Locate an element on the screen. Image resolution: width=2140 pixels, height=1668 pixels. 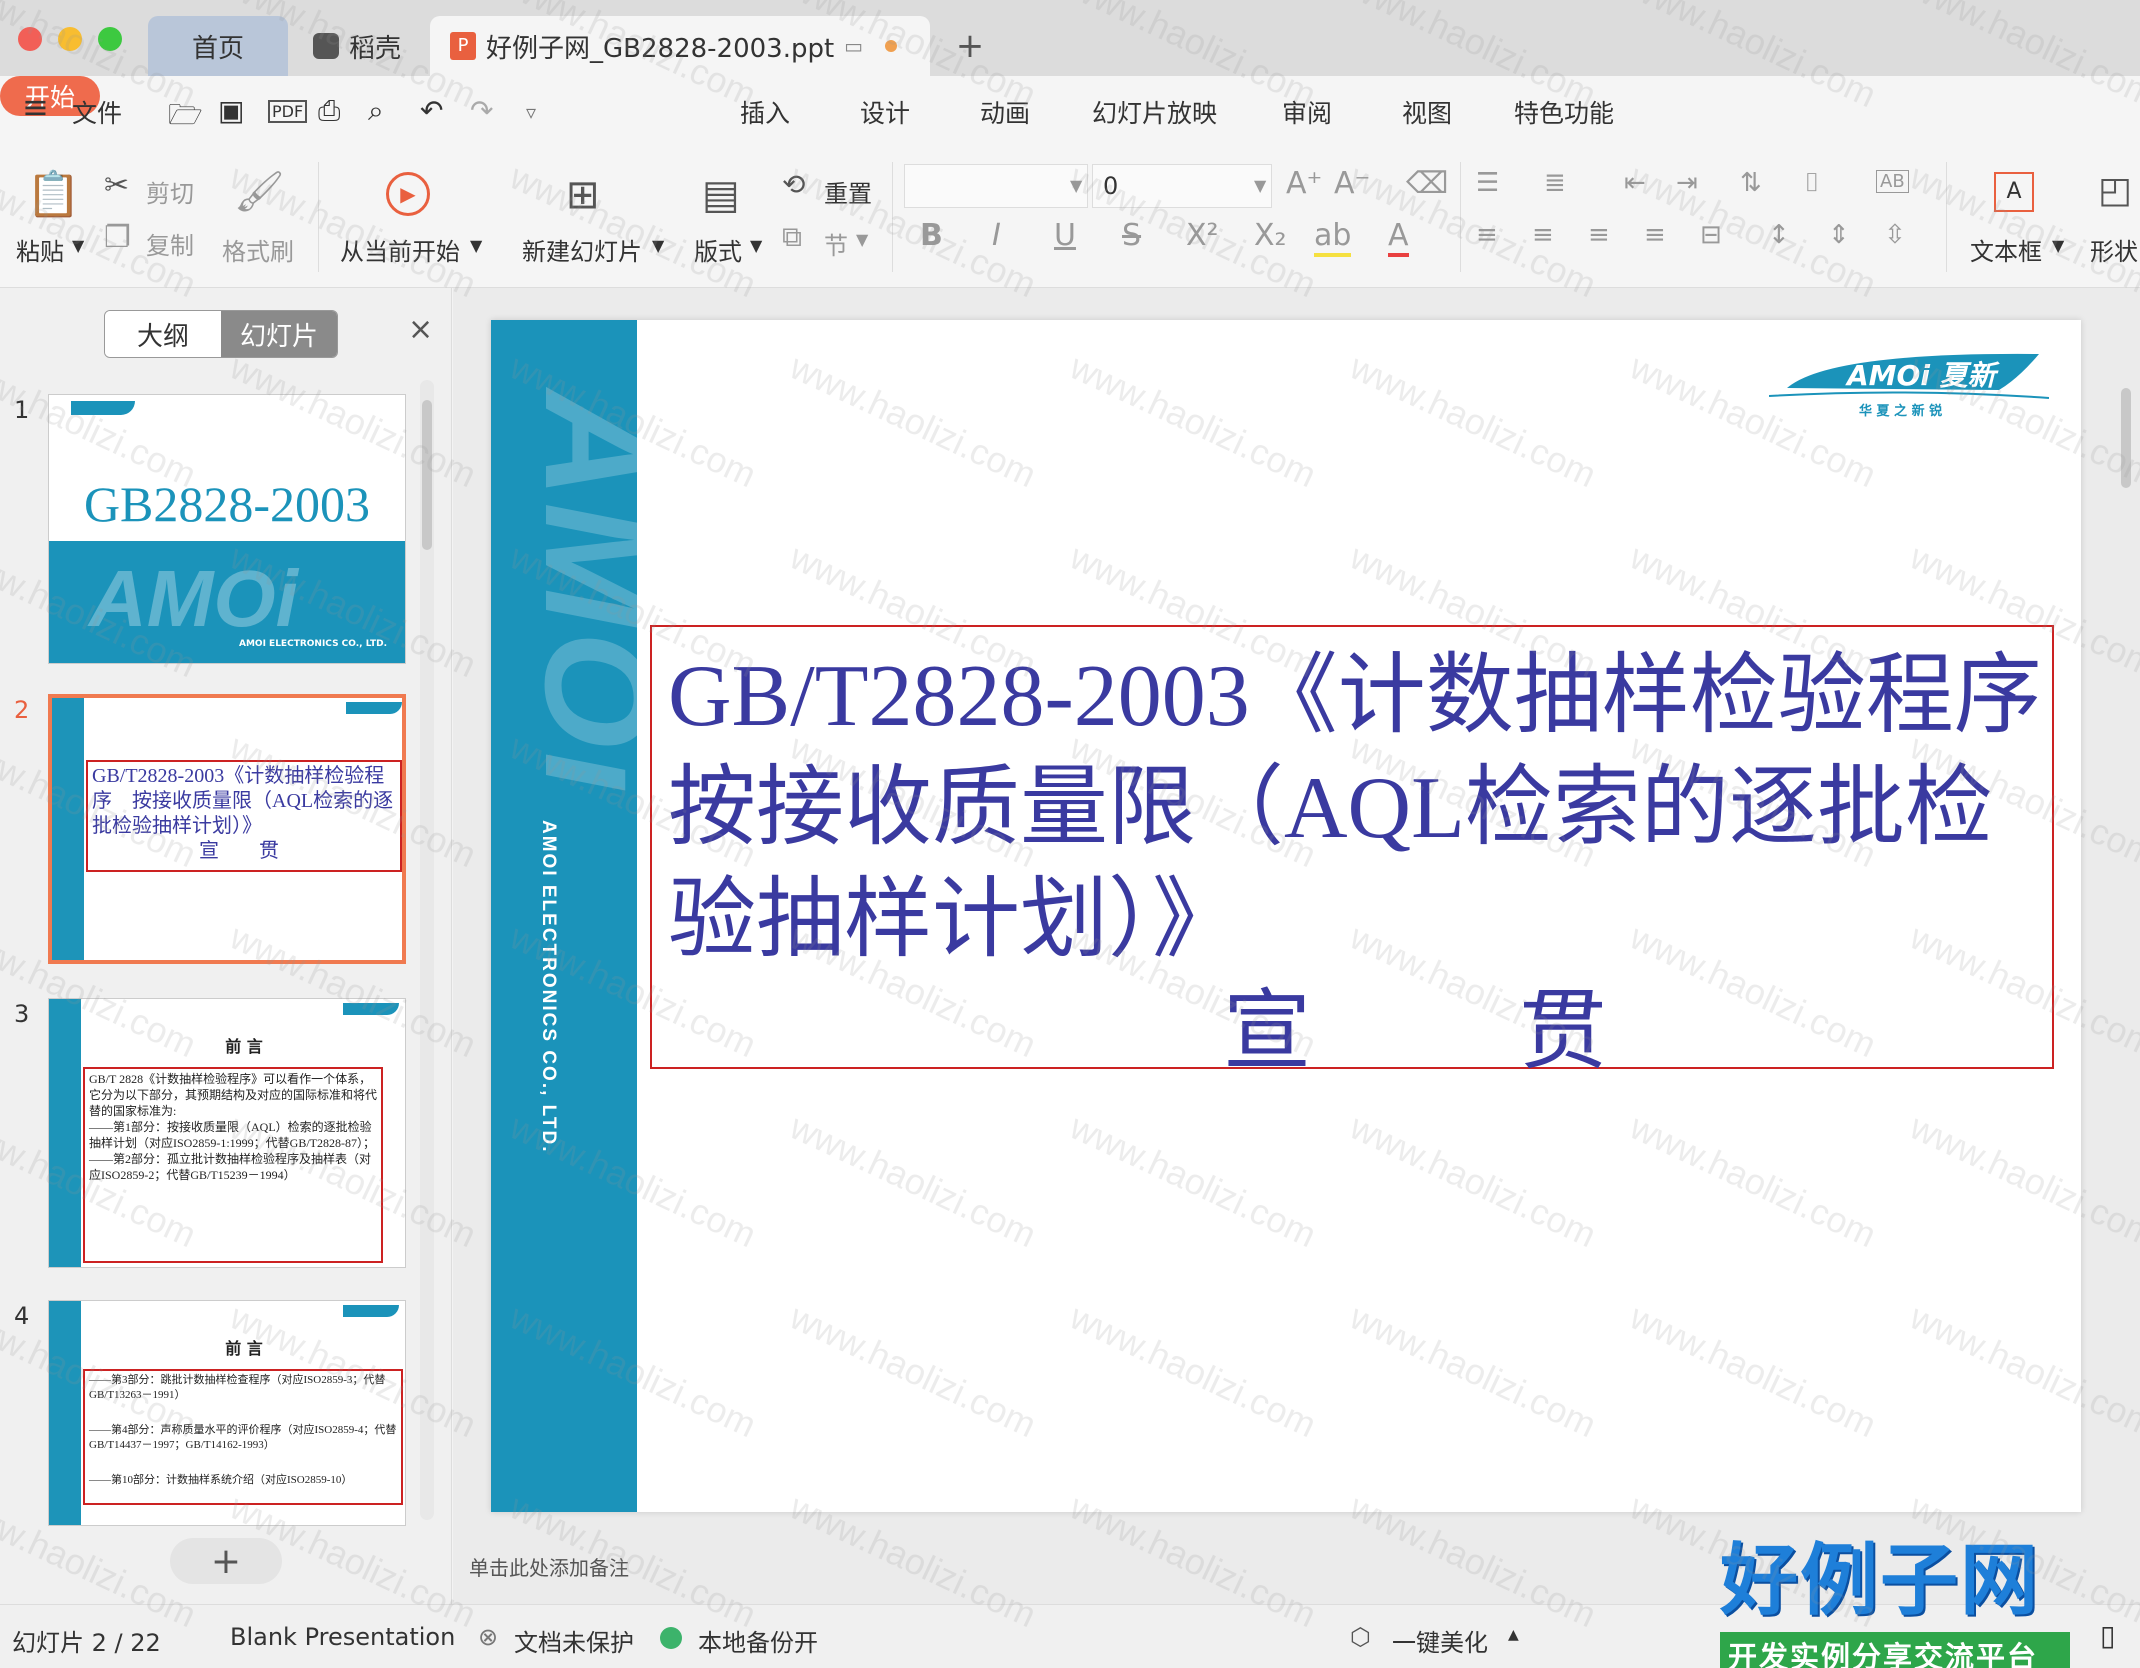
undo-icon: ↶ is located at coordinates (431, 110).